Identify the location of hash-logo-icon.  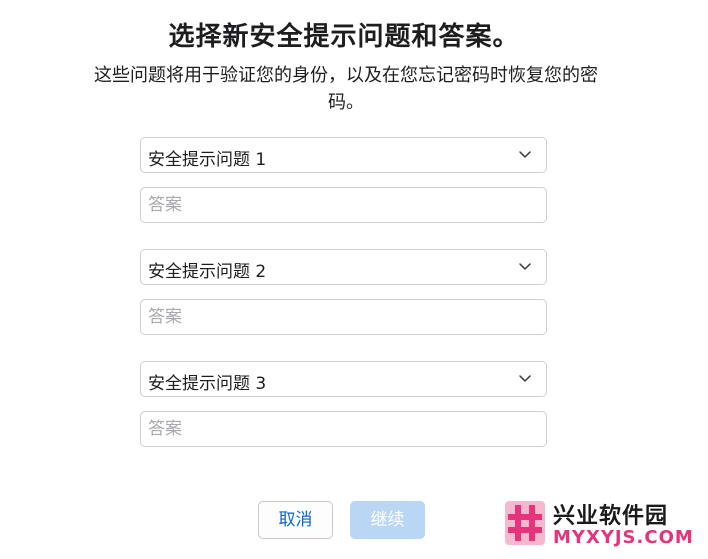
(525, 523).